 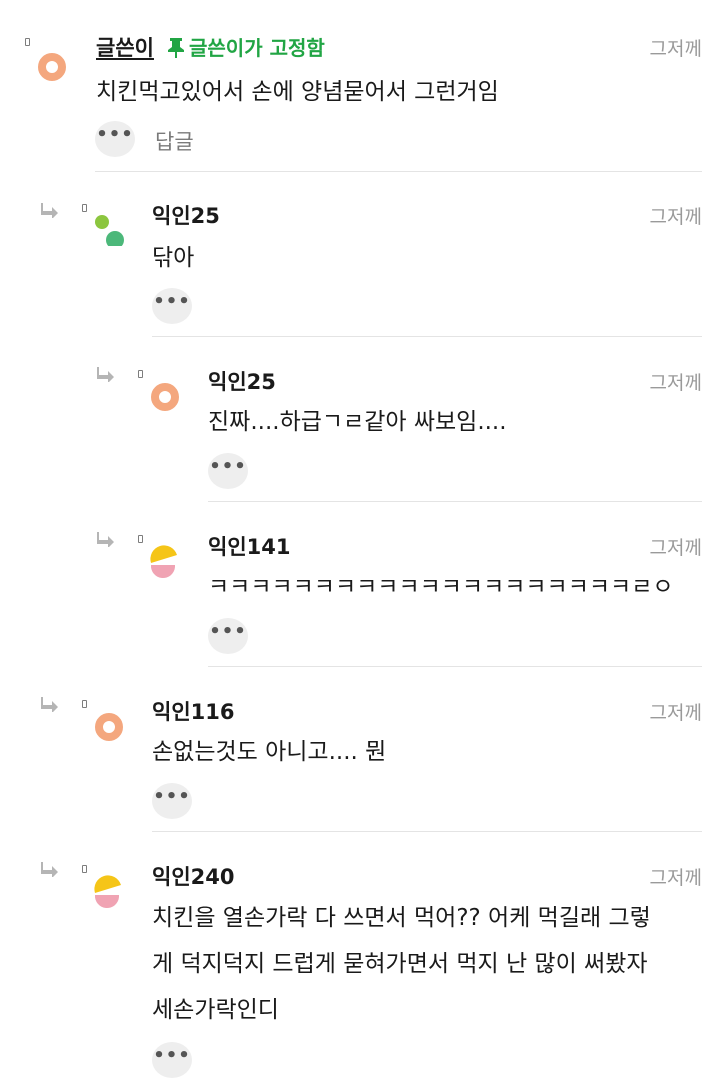 I want to click on comment-line: 손없는것도 아니고.... 뭔, so click(x=269, y=752).